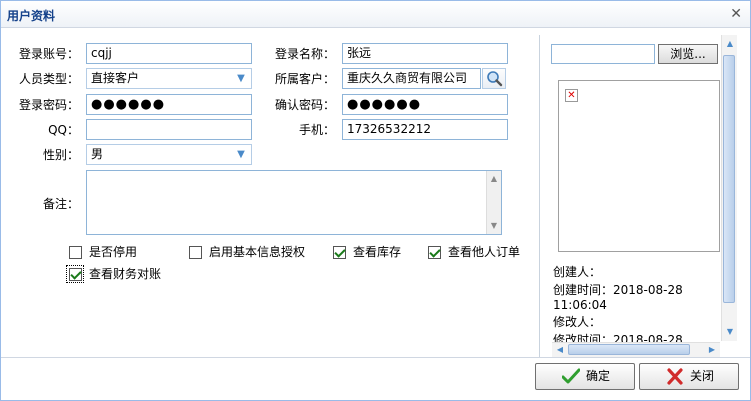  I want to click on view-inventory-label: 查看库存, so click(377, 252).